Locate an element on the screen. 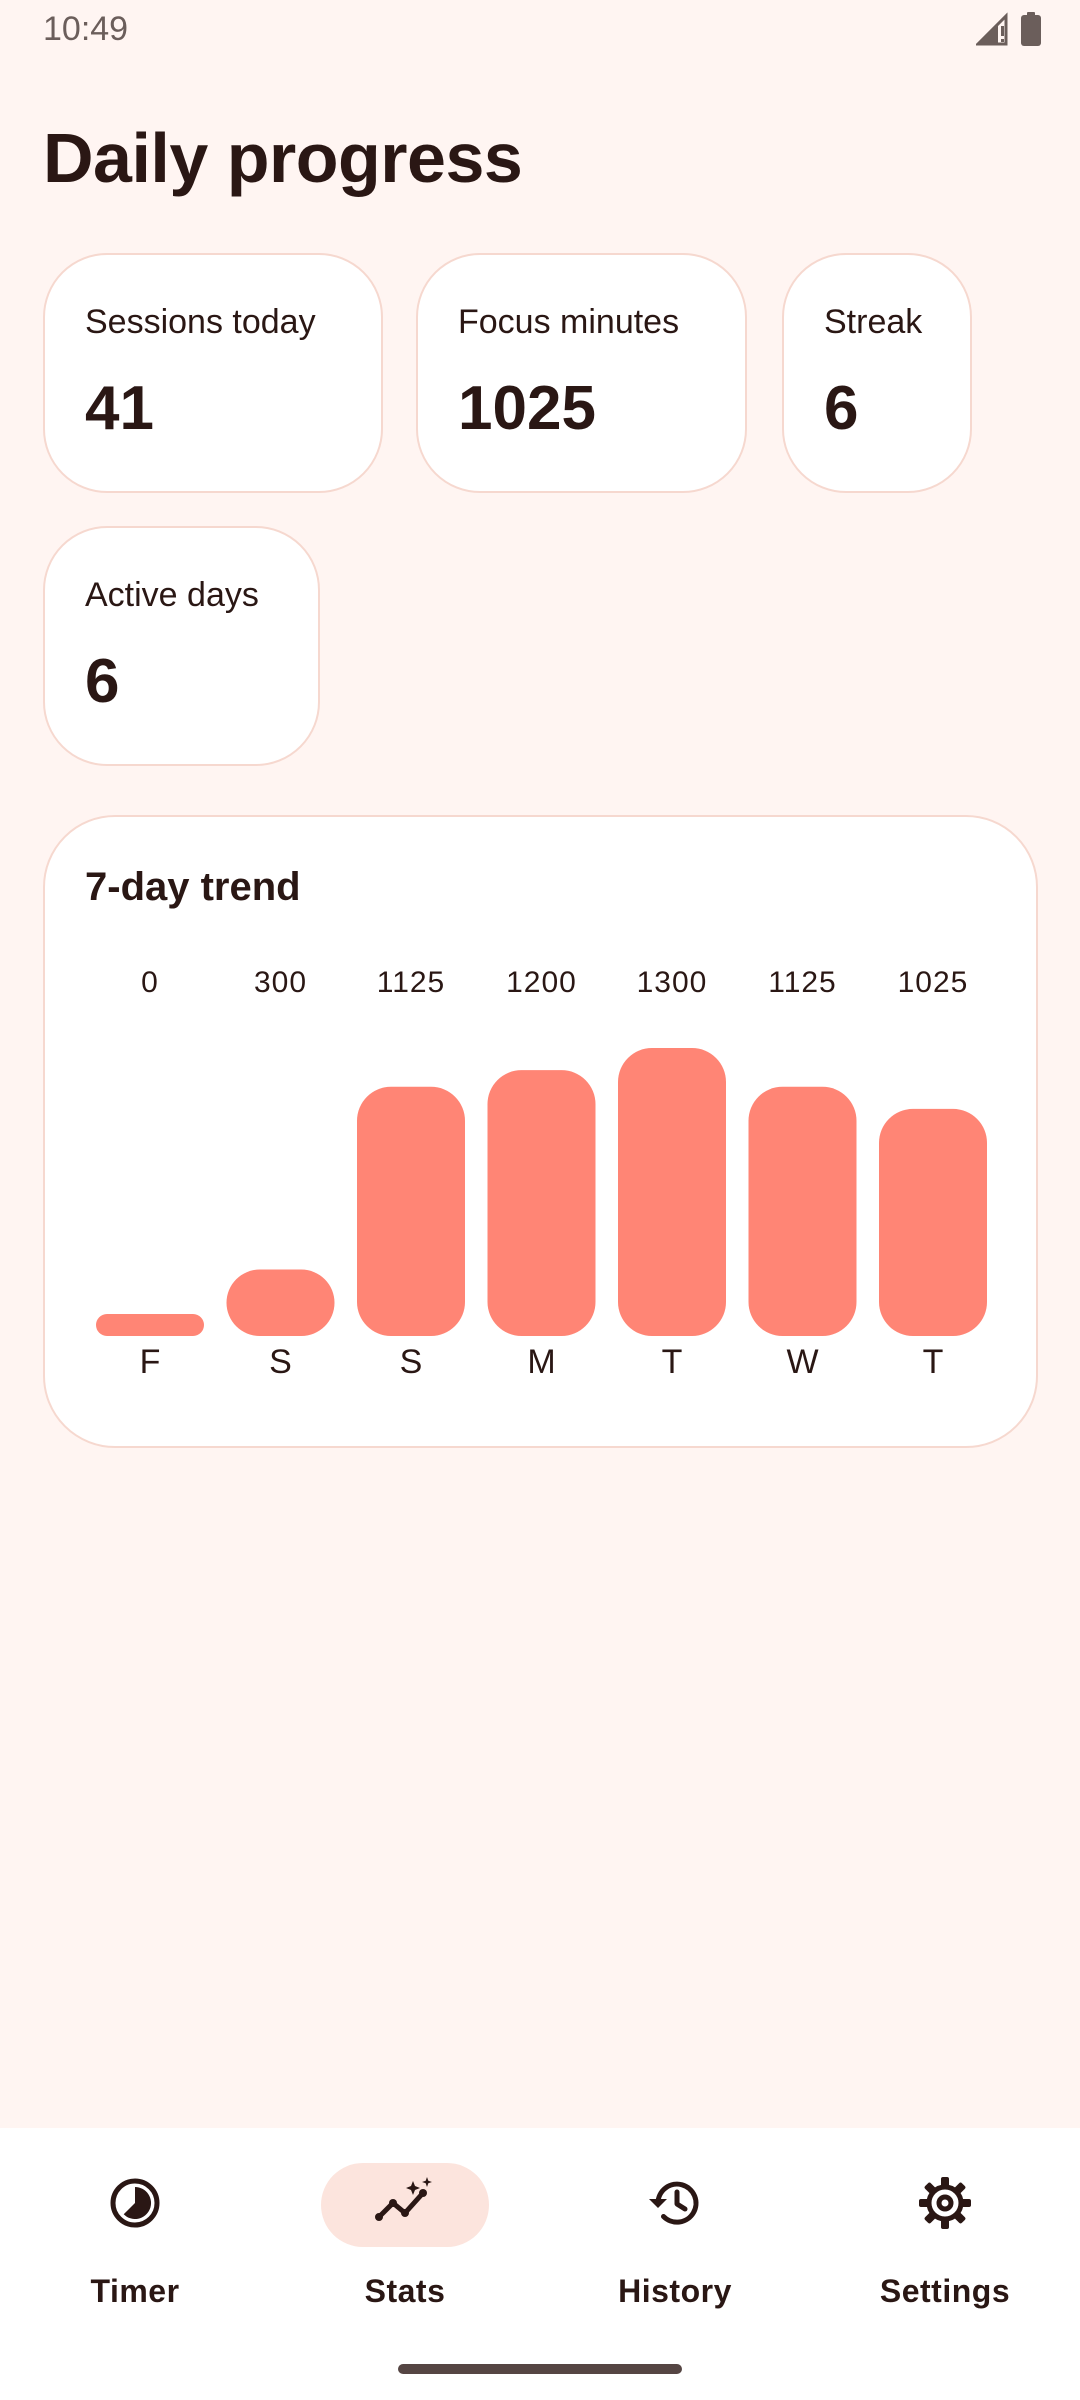  nav-label: Timer is located at coordinates (135, 2291).